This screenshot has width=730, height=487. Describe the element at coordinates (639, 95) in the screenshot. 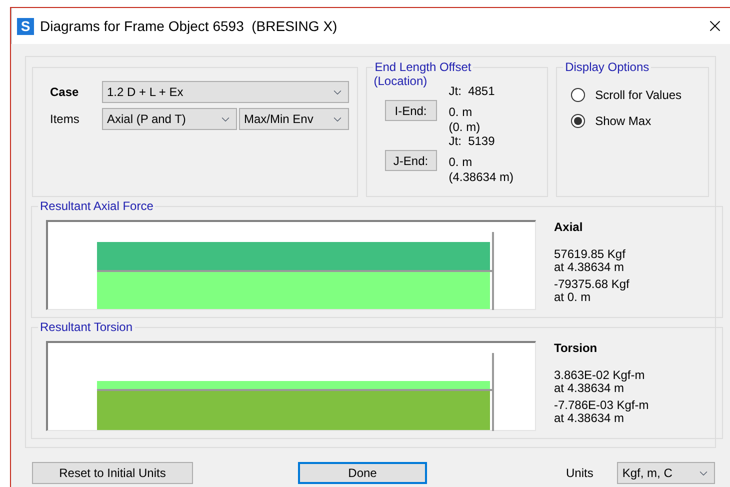

I see `radio-option: Scroll for Values` at that location.